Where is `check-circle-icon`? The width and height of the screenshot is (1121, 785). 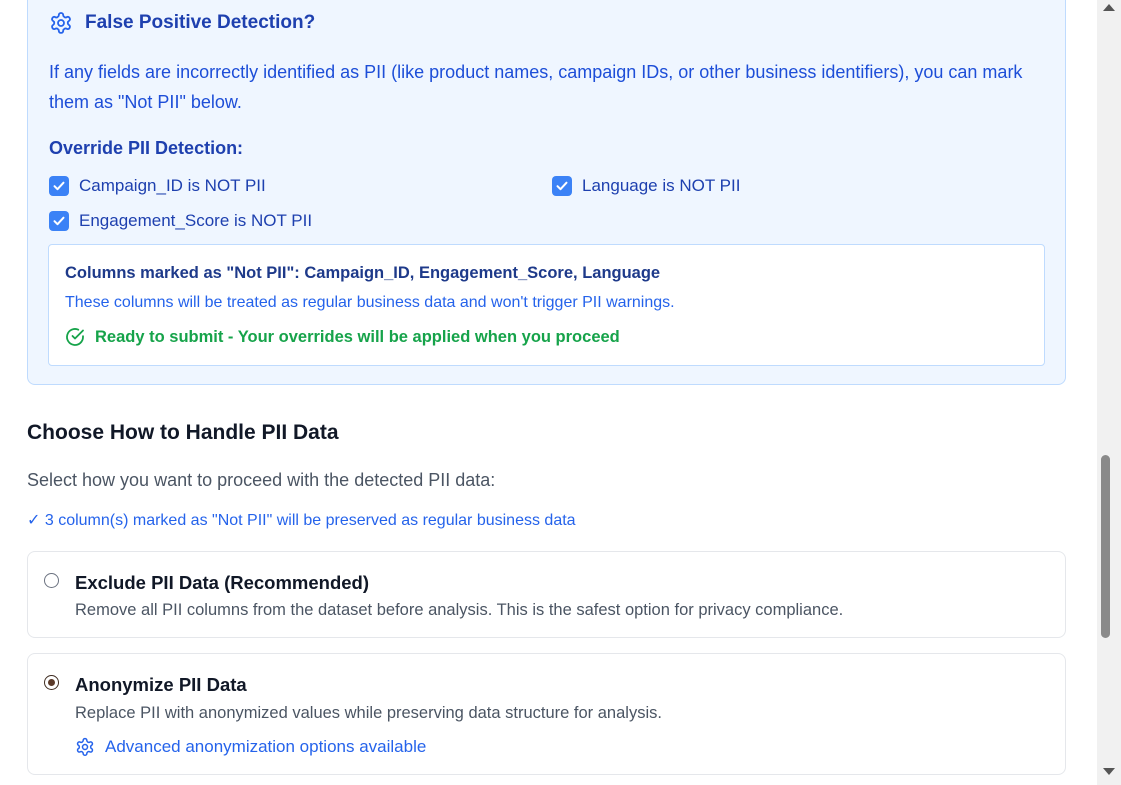
check-circle-icon is located at coordinates (75, 337).